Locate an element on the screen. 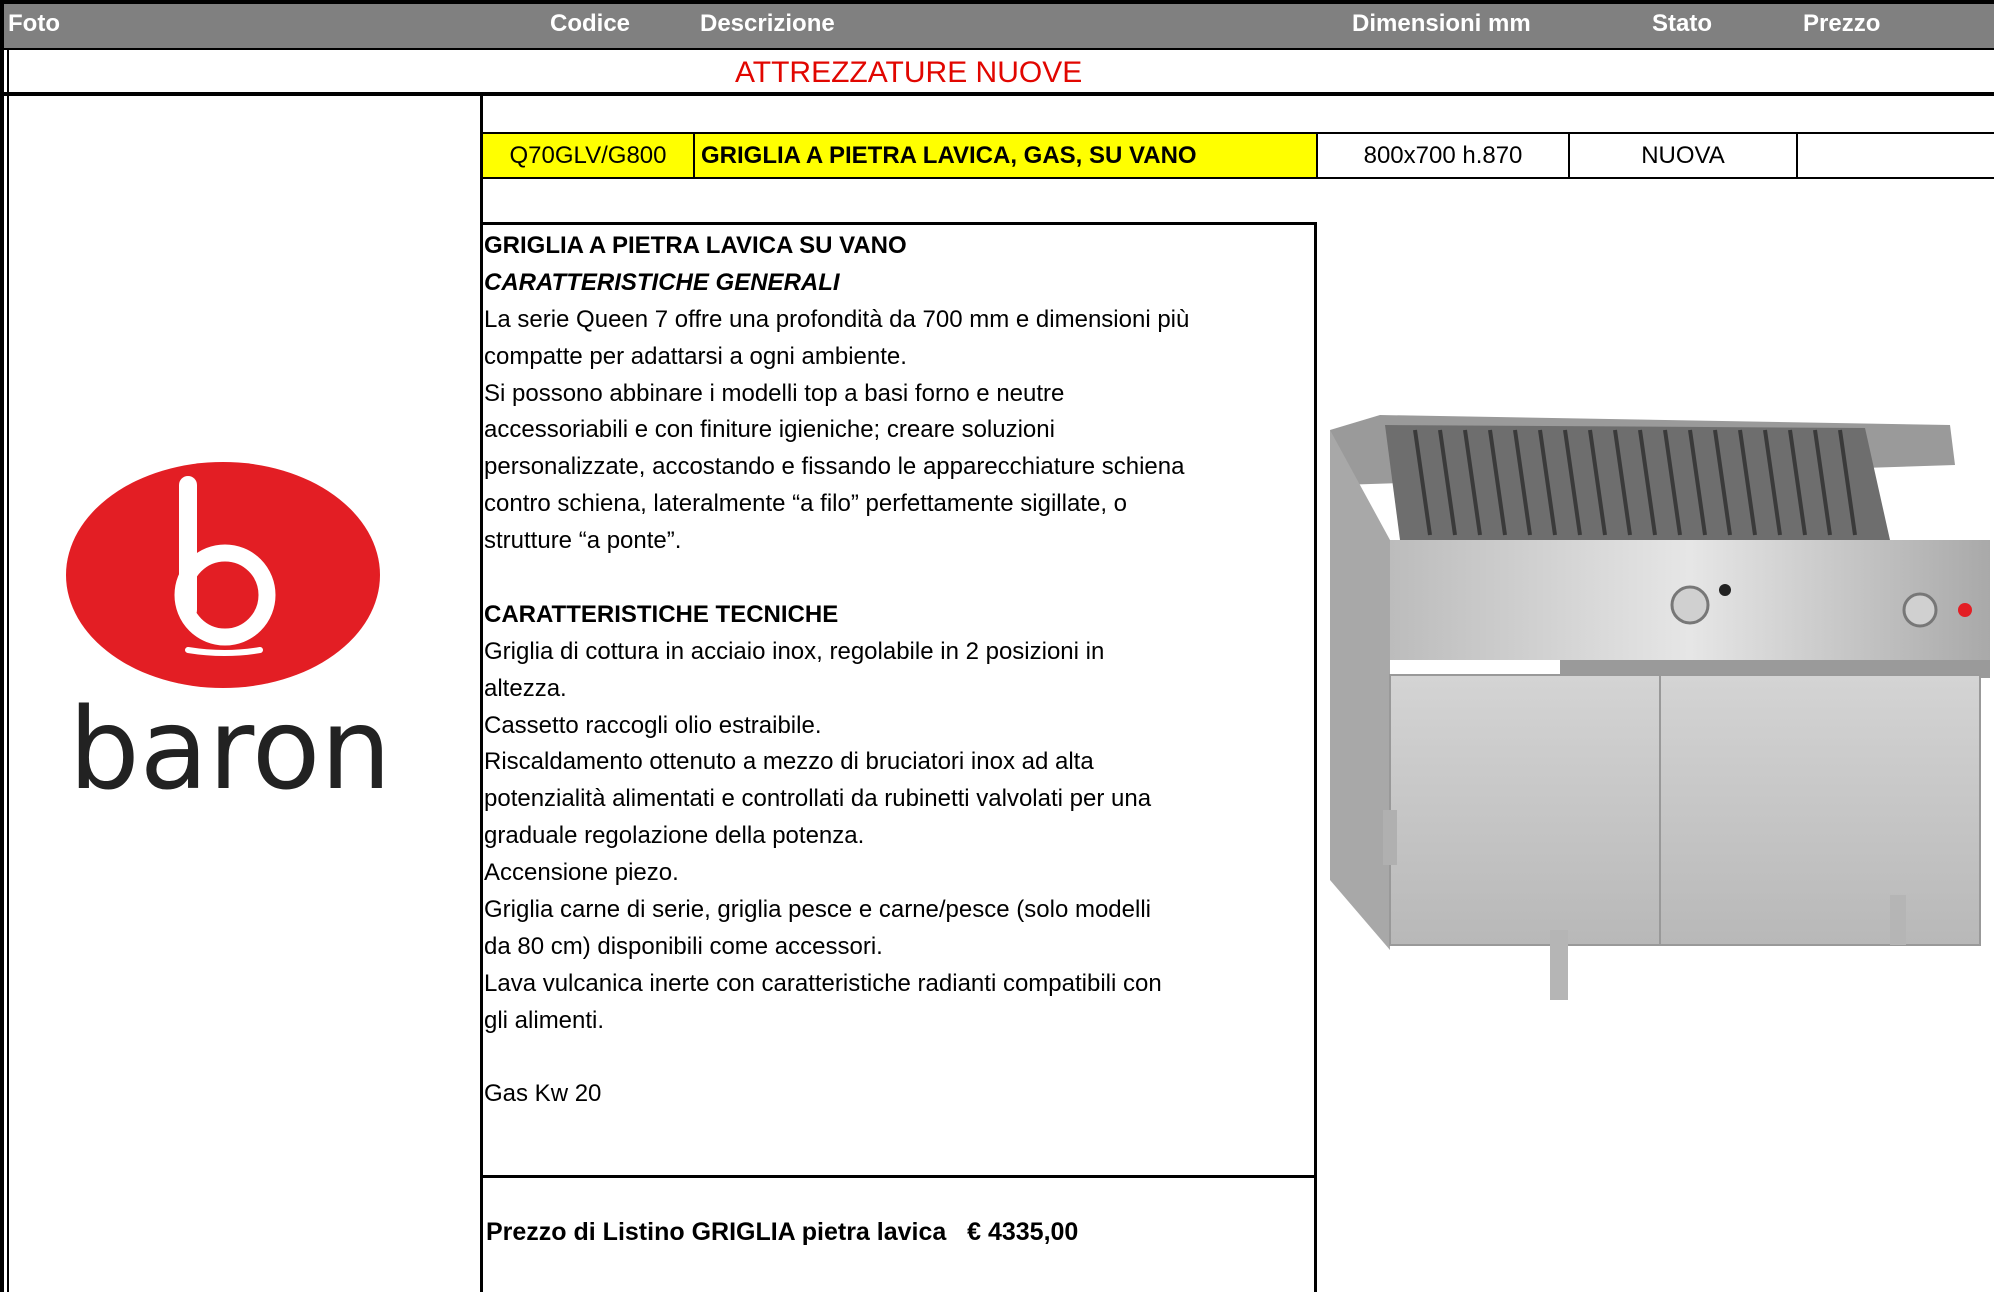 This screenshot has height=1292, width=1994. product-dimensions: 800x700 h.870 is located at coordinates (1444, 155).